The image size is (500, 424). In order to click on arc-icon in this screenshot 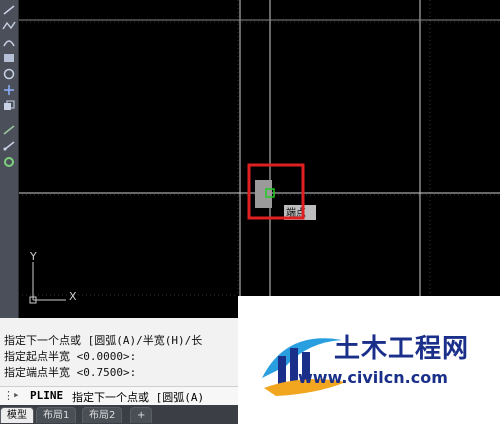, I will do `click(9, 42)`.